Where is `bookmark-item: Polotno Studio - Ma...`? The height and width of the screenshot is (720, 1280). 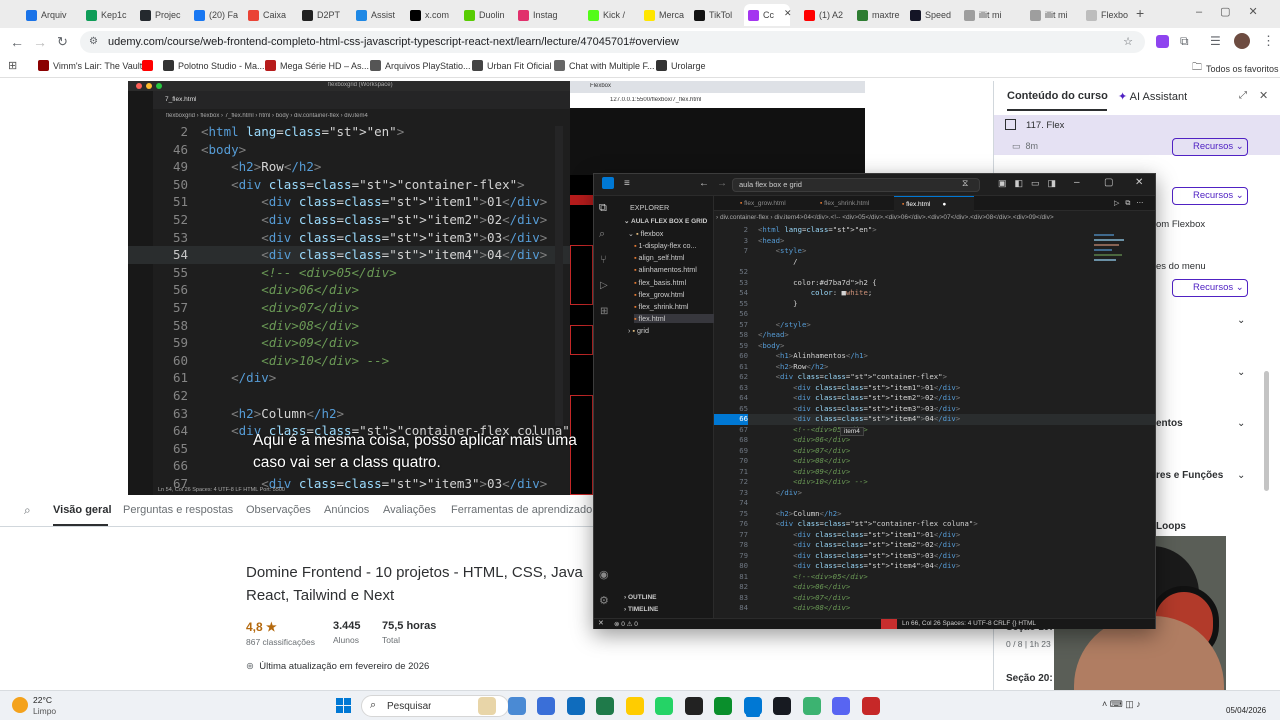 bookmark-item: Polotno Studio - Ma... is located at coordinates (214, 65).